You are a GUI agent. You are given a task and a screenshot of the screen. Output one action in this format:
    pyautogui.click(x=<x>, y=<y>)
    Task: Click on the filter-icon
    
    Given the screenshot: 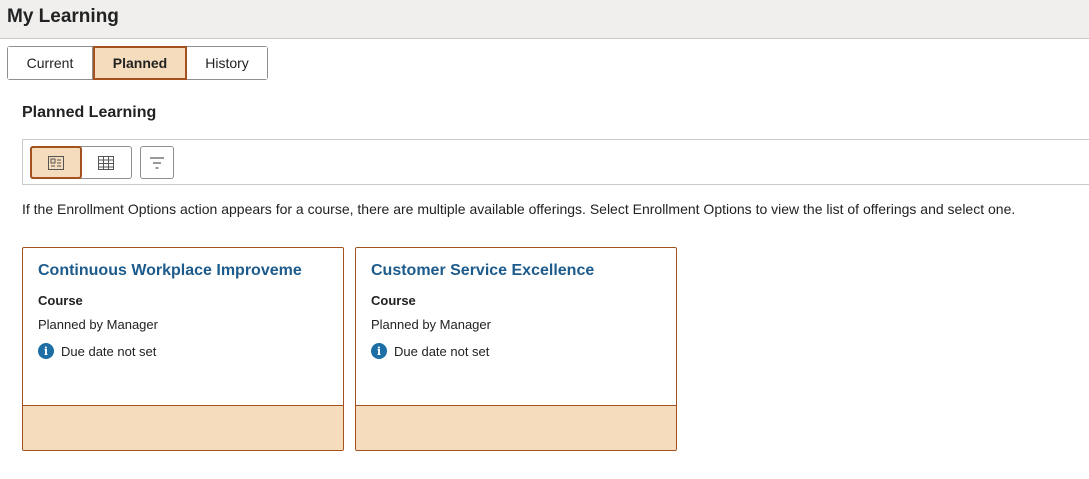 What is the action you would take?
    pyautogui.click(x=157, y=162)
    